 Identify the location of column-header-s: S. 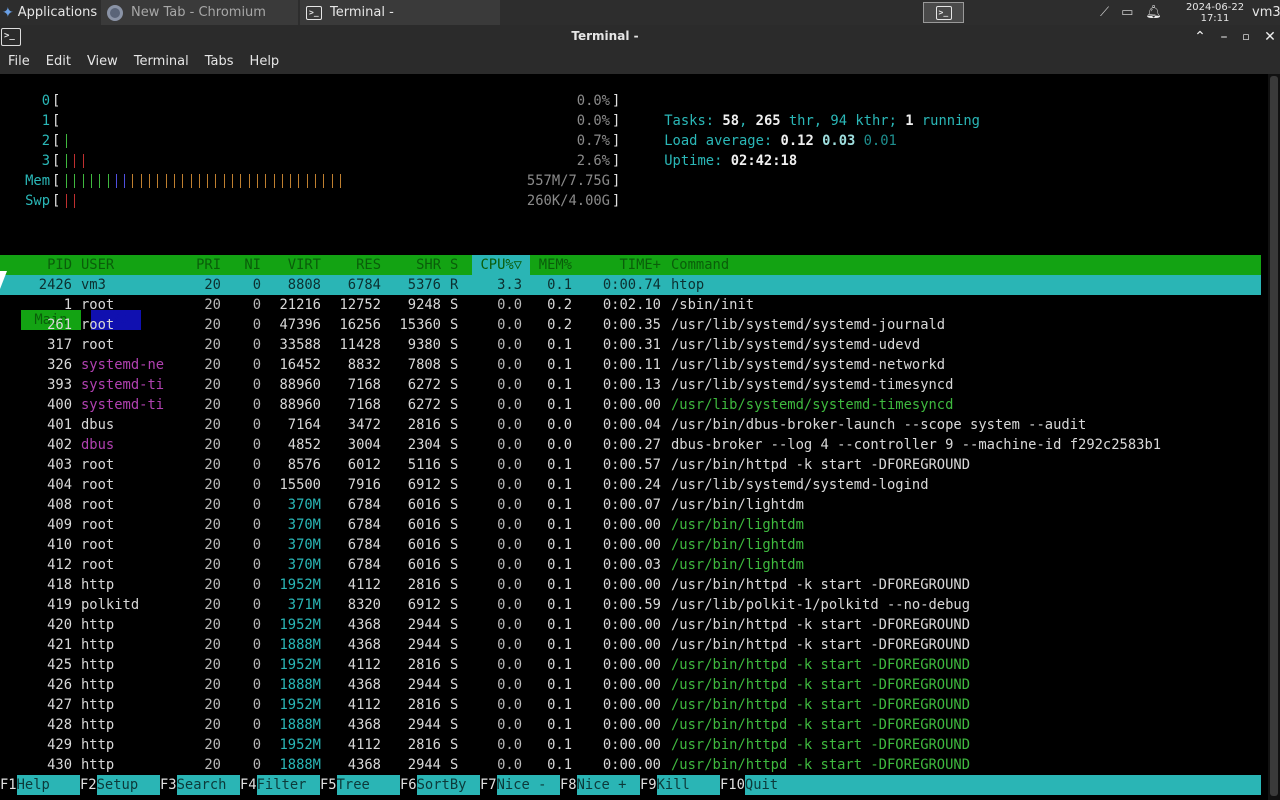
(457, 265).